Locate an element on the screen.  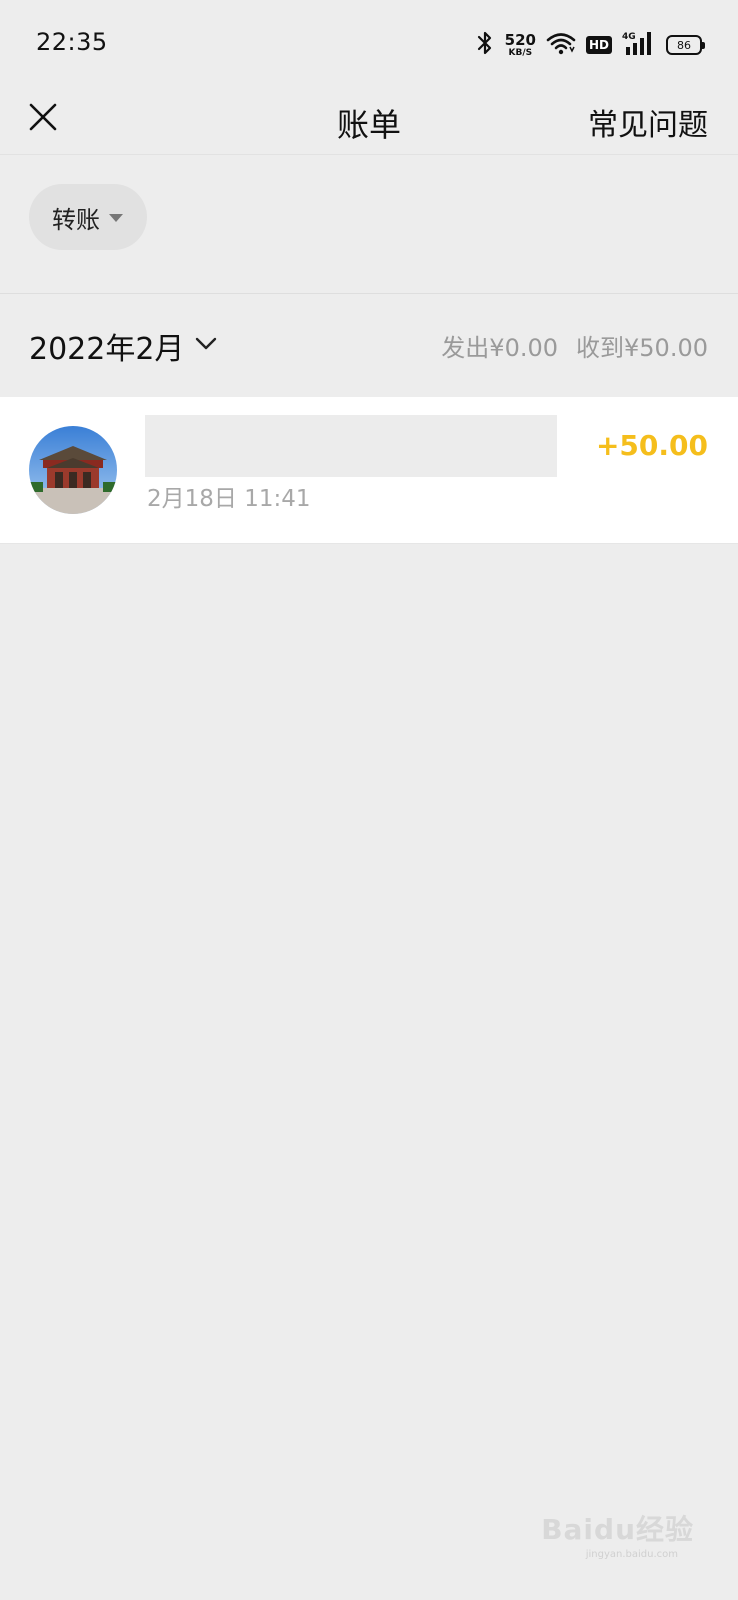
net-speed: 520 KB/S is located at coordinates (520, 44).